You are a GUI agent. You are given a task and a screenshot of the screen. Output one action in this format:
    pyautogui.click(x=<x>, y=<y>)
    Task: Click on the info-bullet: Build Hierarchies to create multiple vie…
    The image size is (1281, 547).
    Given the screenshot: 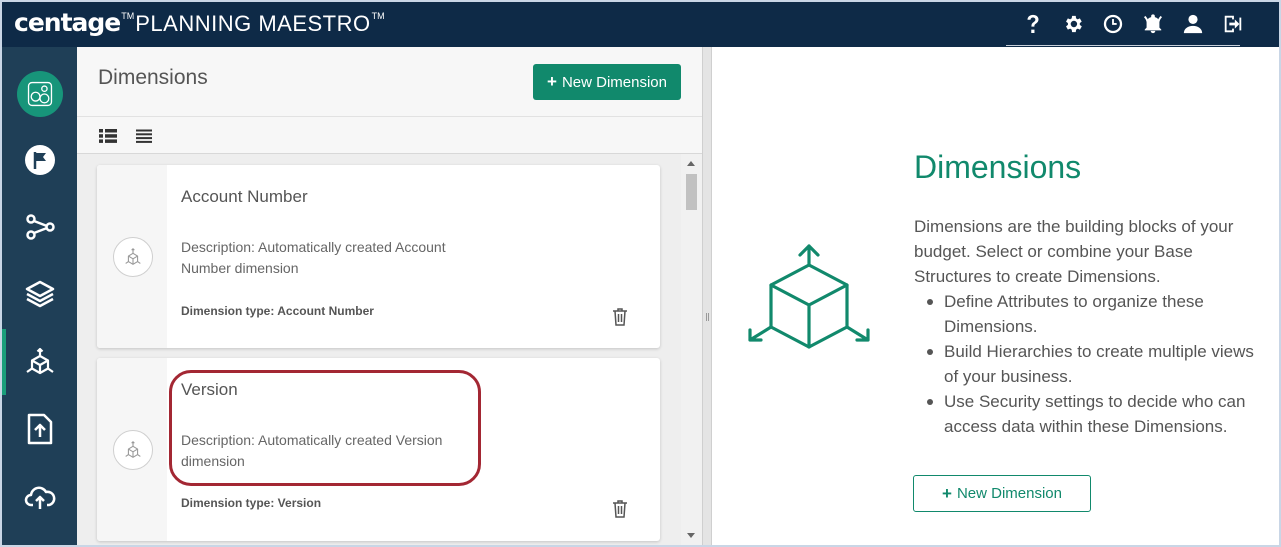 What is the action you would take?
    pyautogui.click(x=1090, y=364)
    